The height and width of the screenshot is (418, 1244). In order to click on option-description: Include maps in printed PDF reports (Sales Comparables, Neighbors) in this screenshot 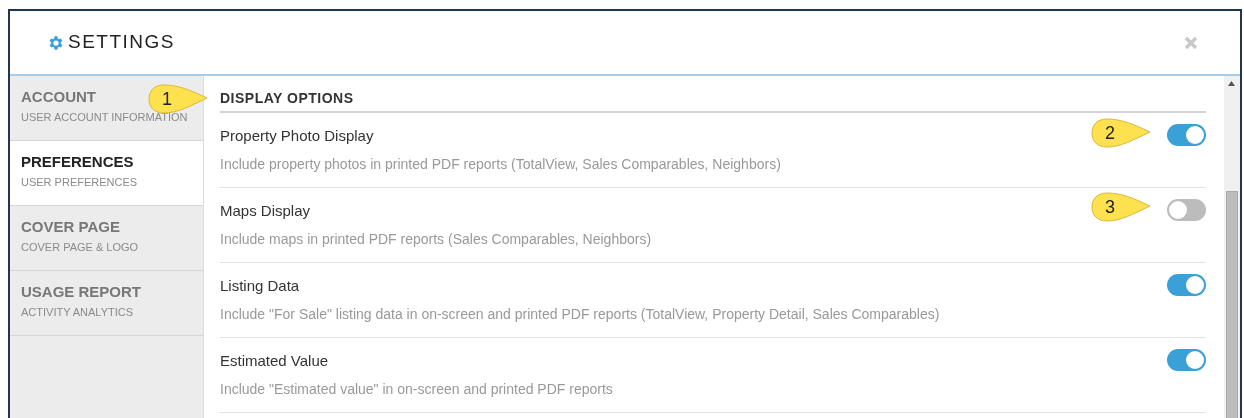, I will do `click(436, 239)`.